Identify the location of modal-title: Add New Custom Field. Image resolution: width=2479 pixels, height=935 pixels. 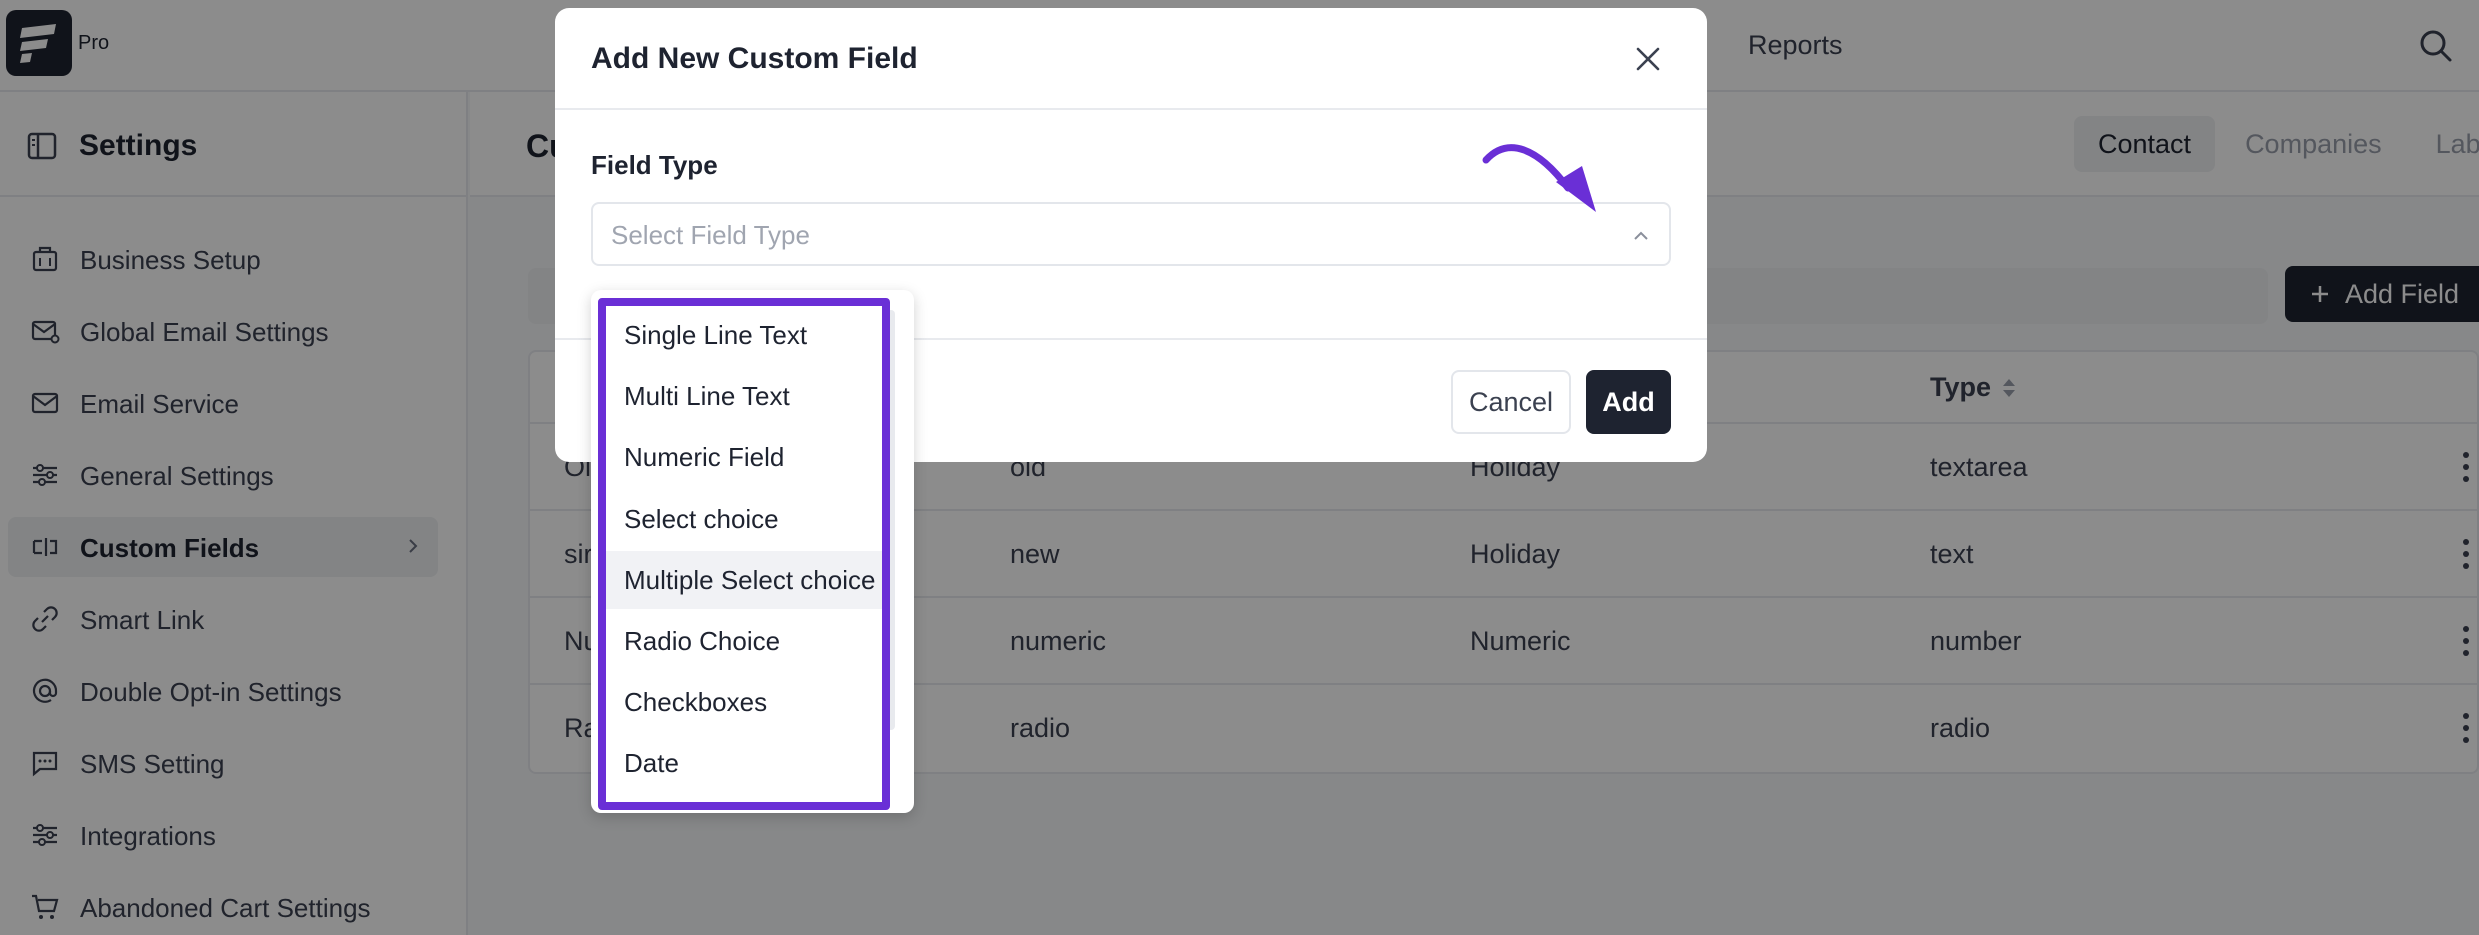
(754, 58).